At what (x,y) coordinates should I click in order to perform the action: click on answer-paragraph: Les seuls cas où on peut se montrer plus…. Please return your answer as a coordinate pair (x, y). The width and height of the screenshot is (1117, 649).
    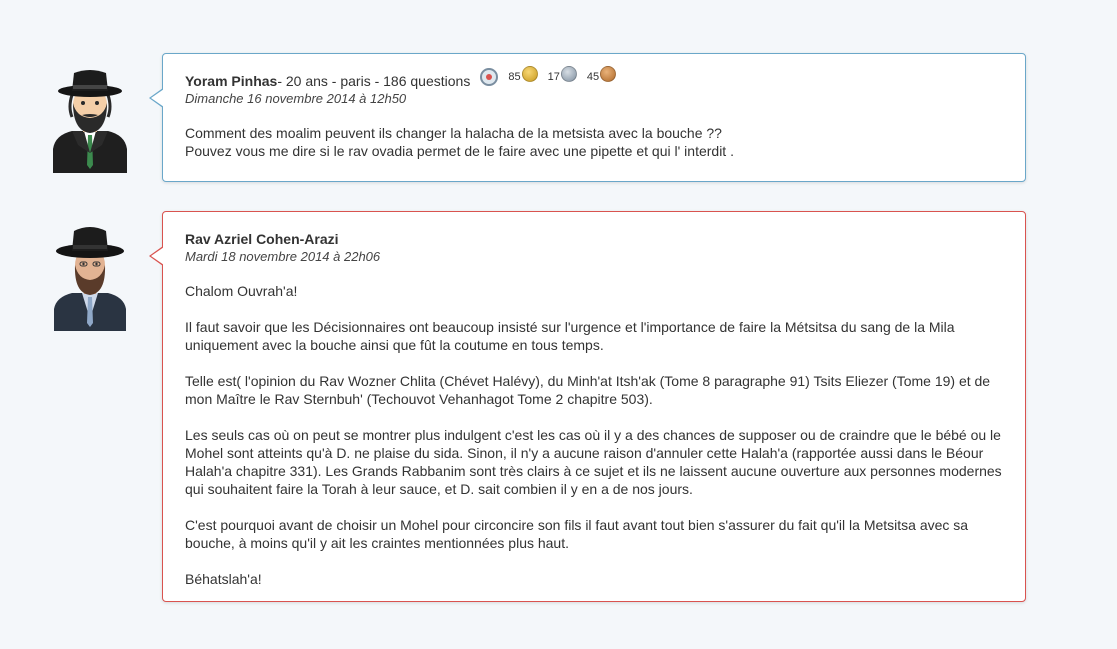
    Looking at the image, I should click on (593, 462).